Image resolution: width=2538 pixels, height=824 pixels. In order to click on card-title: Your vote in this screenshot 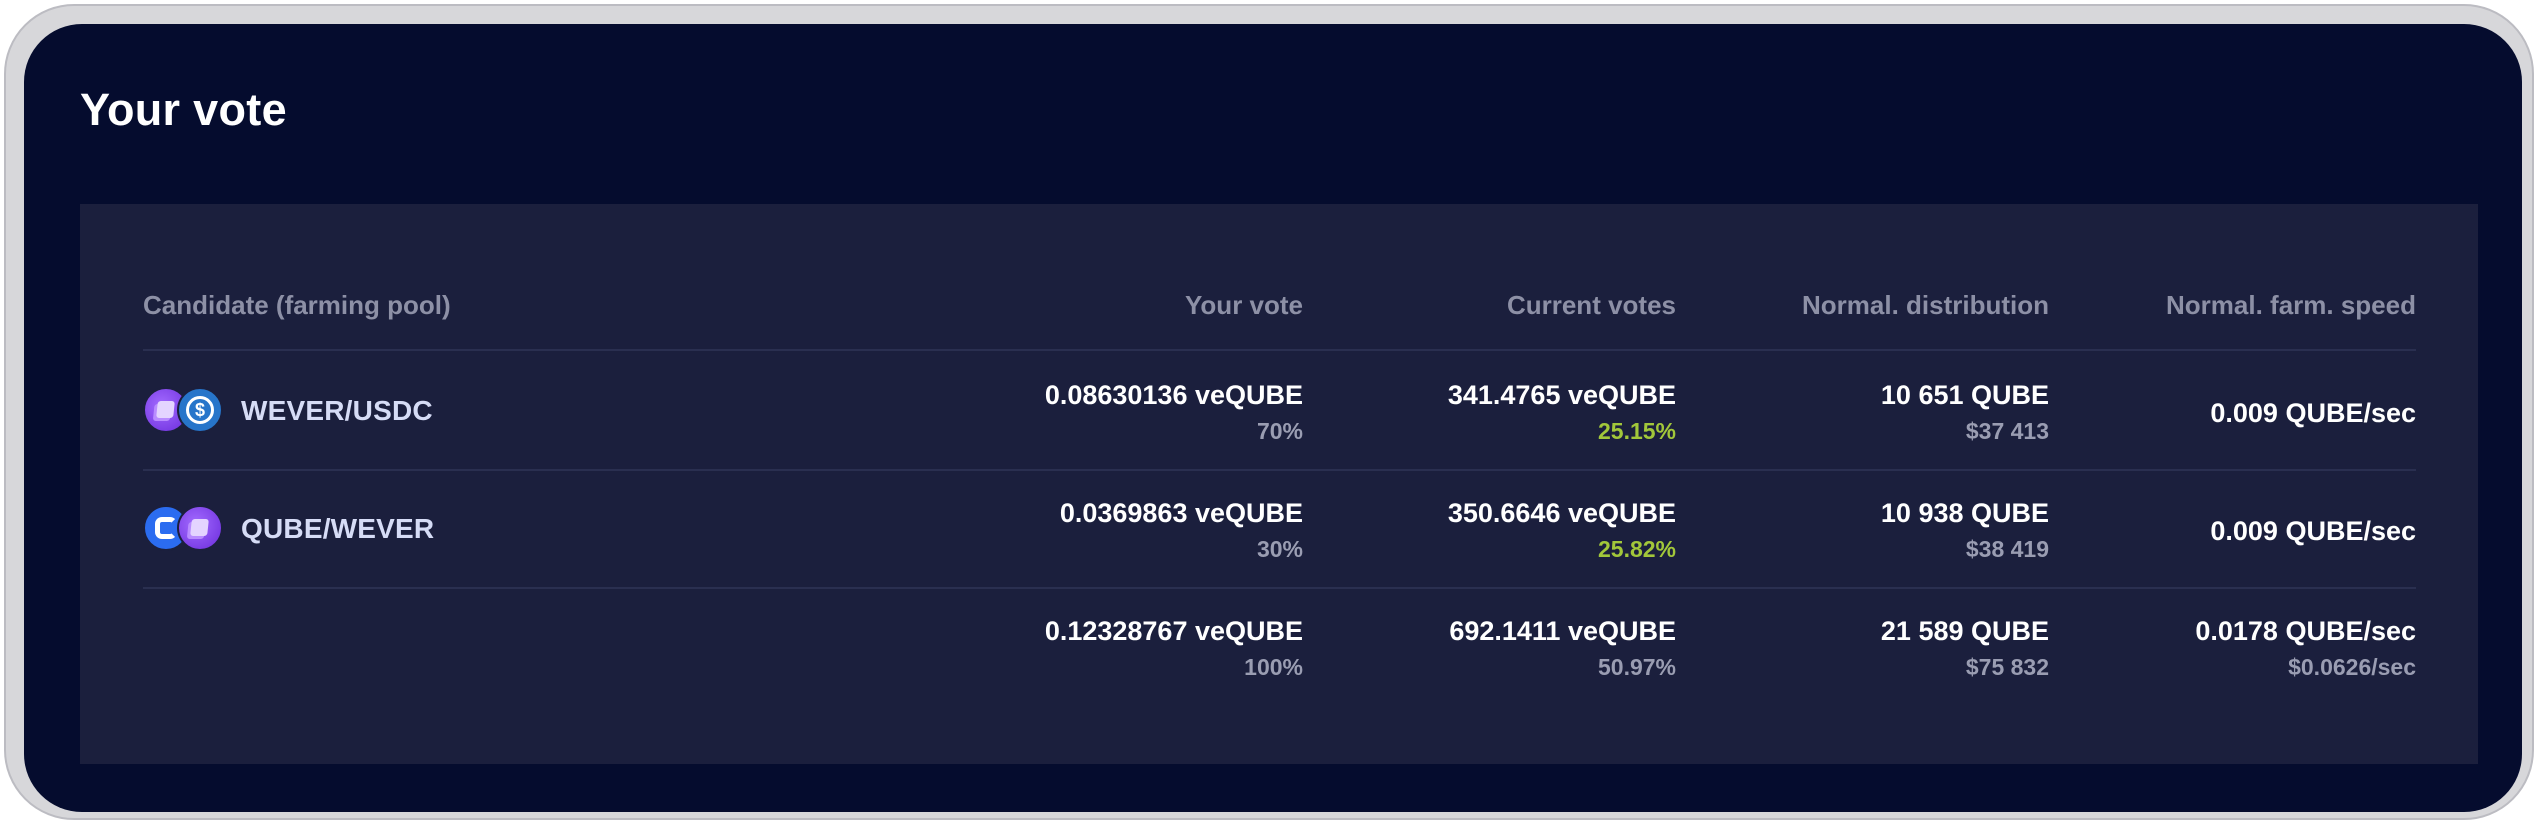, I will do `click(183, 109)`.